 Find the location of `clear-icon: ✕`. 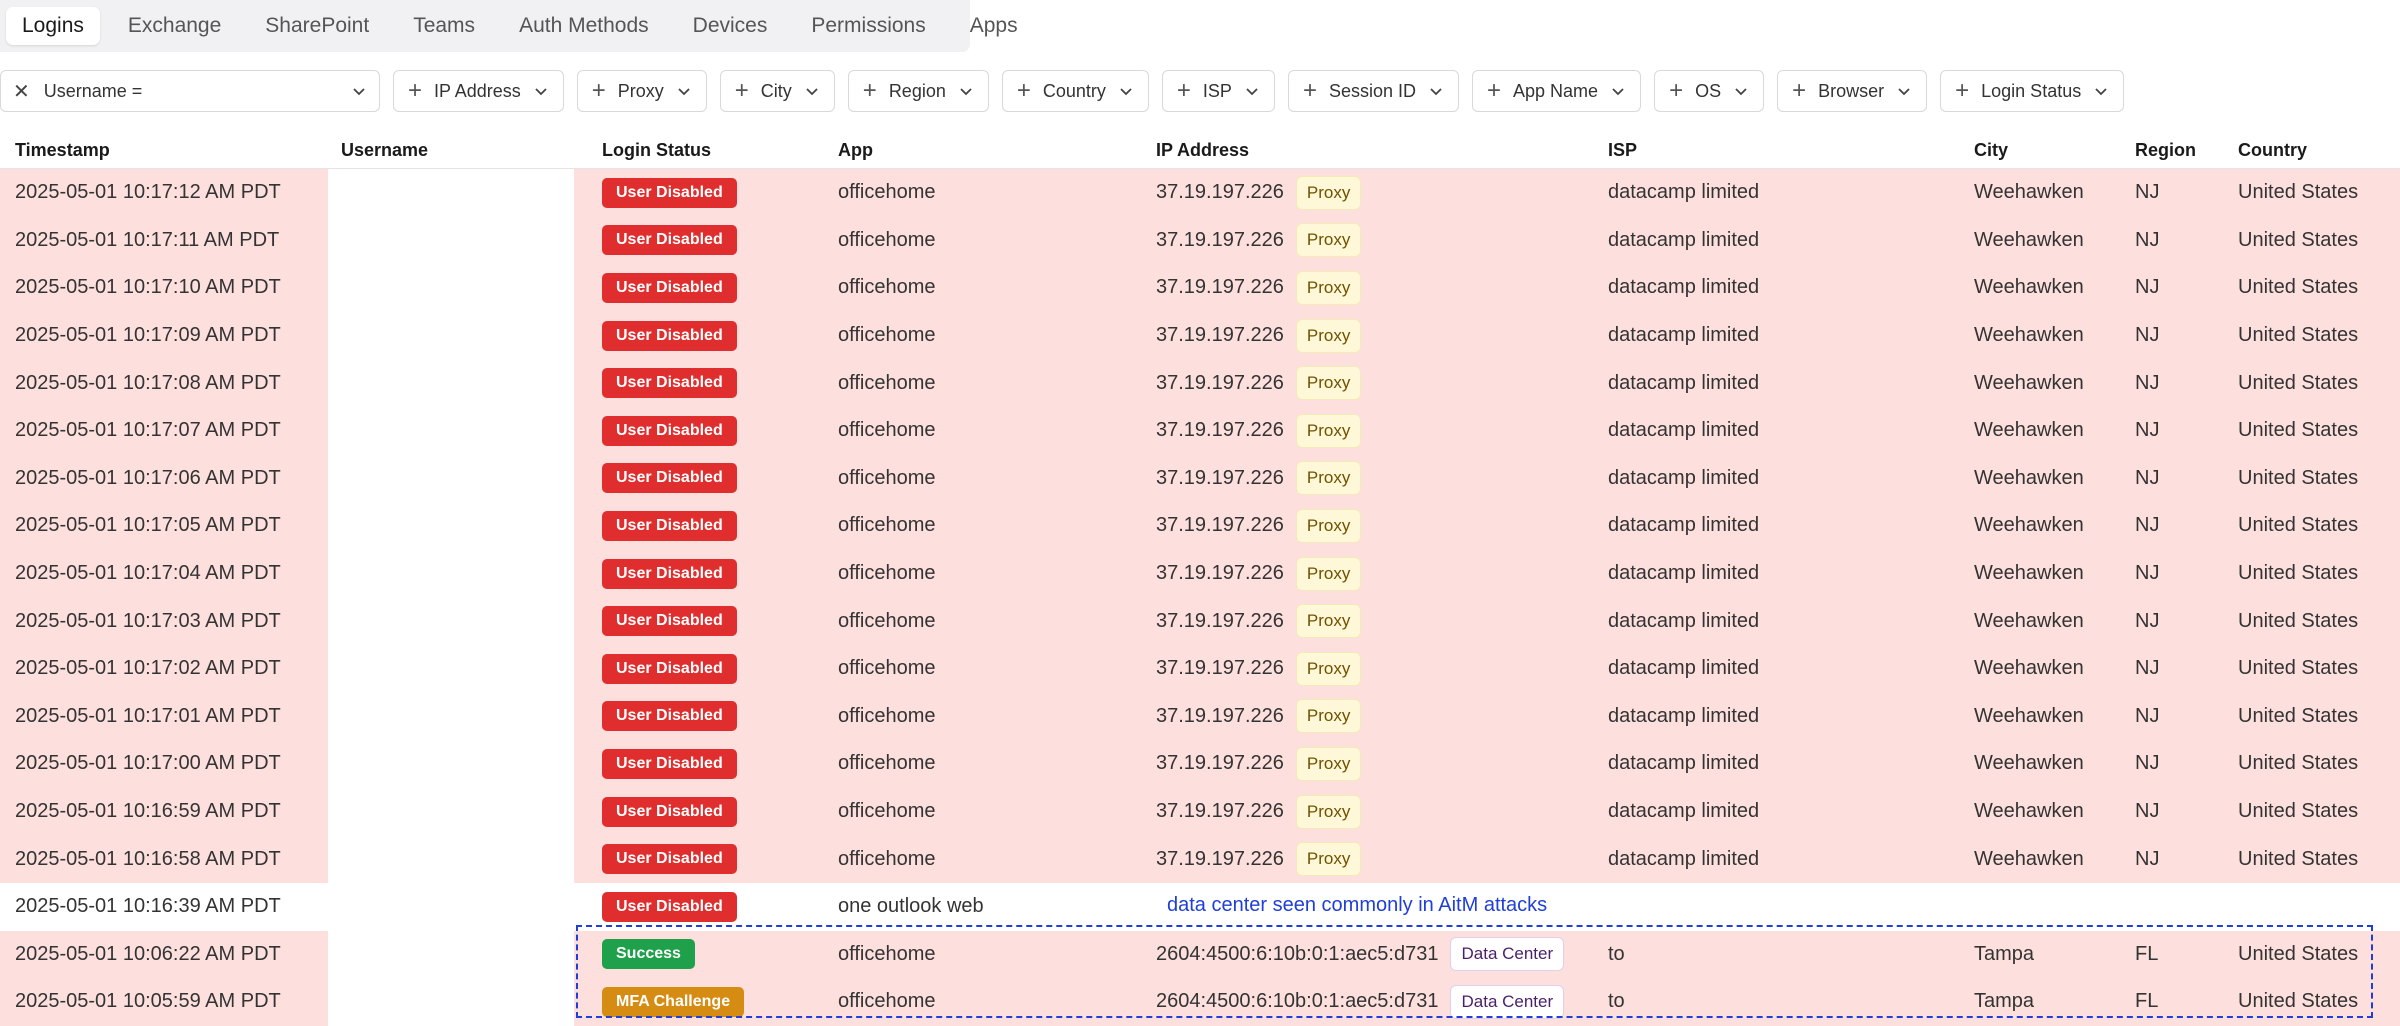

clear-icon: ✕ is located at coordinates (21, 91).